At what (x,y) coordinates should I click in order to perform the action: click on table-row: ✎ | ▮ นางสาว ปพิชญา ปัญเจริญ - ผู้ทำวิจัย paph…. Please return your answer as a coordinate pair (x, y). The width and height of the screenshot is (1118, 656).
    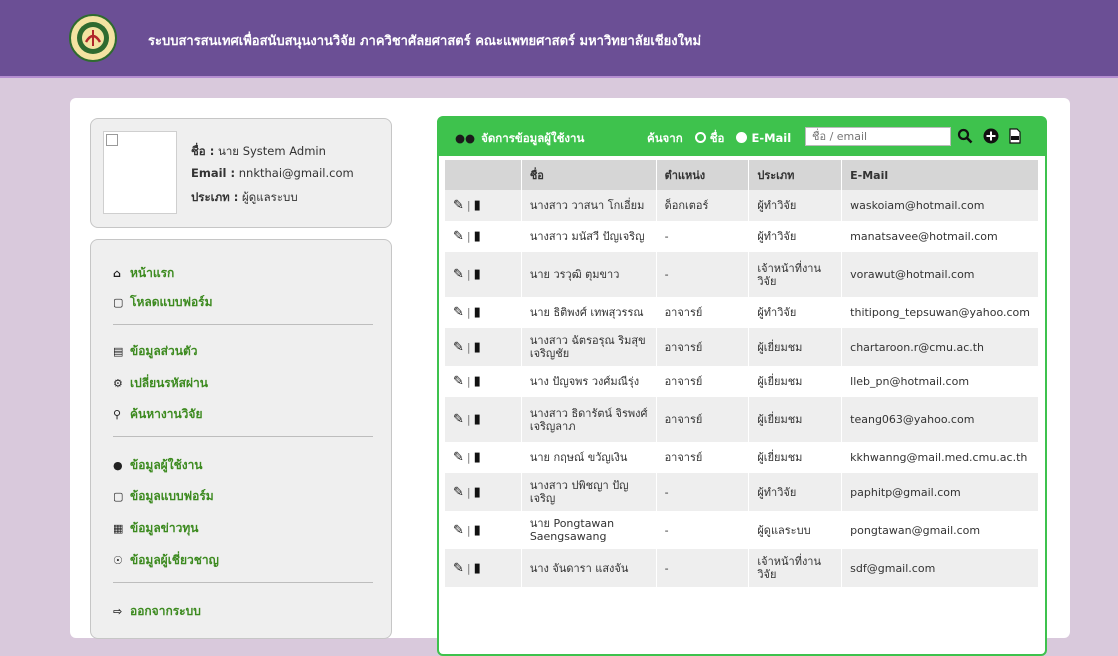
    Looking at the image, I should click on (742, 492).